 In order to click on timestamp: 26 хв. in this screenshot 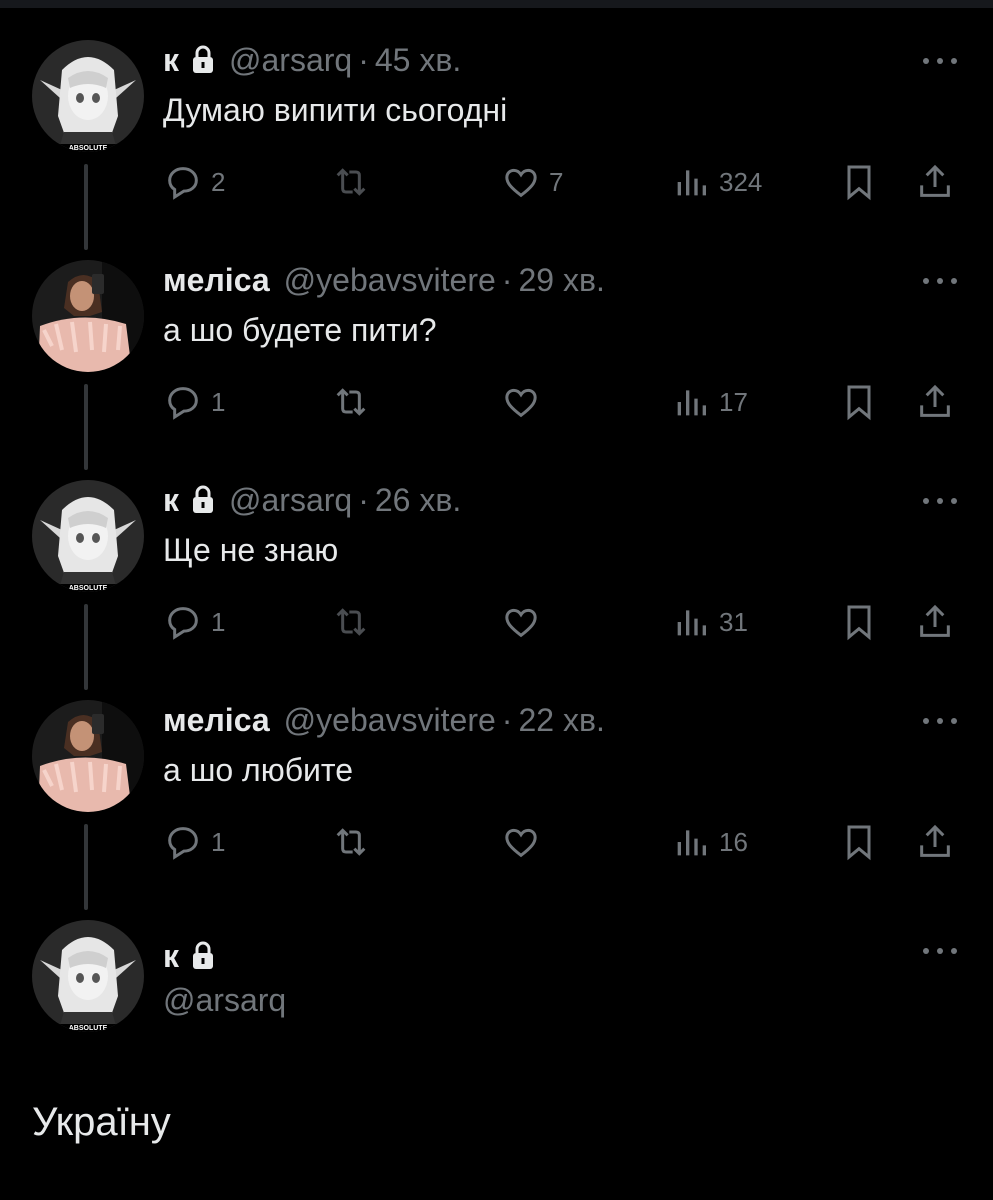, I will do `click(418, 500)`.